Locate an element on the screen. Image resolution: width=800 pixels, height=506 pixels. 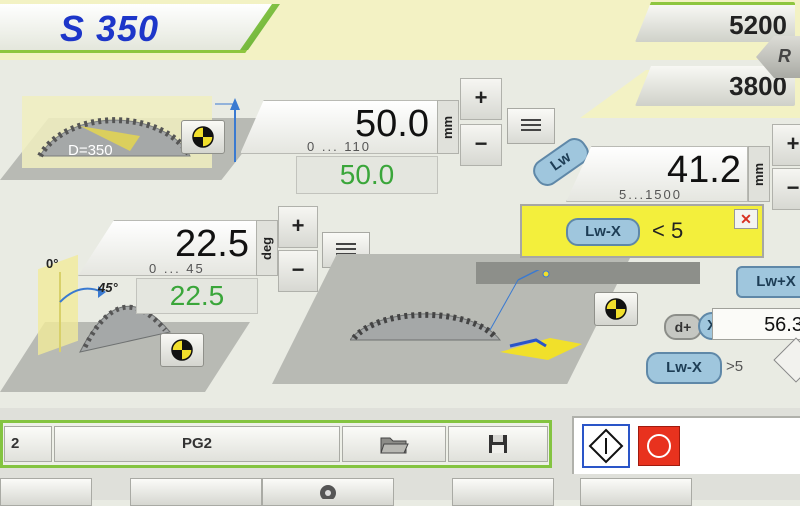
fence-range: 0 ... 110 is located at coordinates (339, 146).